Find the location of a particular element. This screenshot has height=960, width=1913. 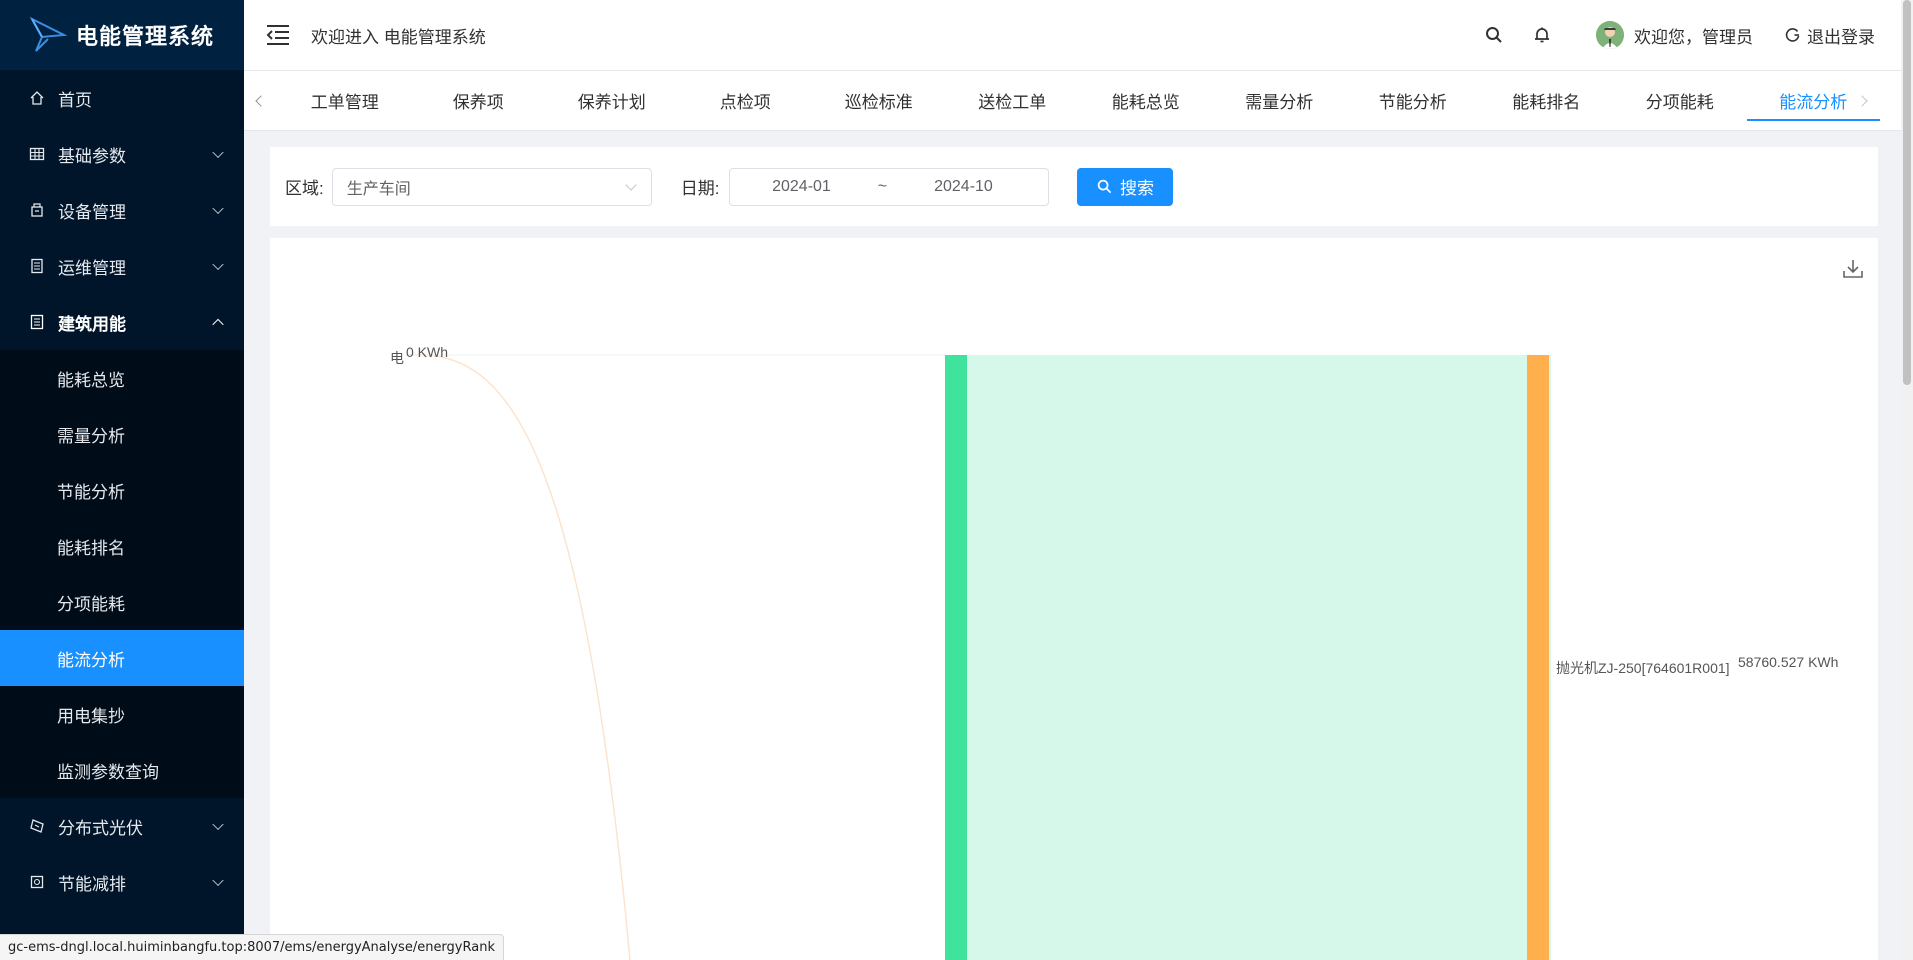

sidebar-item-label: 首页 is located at coordinates (75, 100).